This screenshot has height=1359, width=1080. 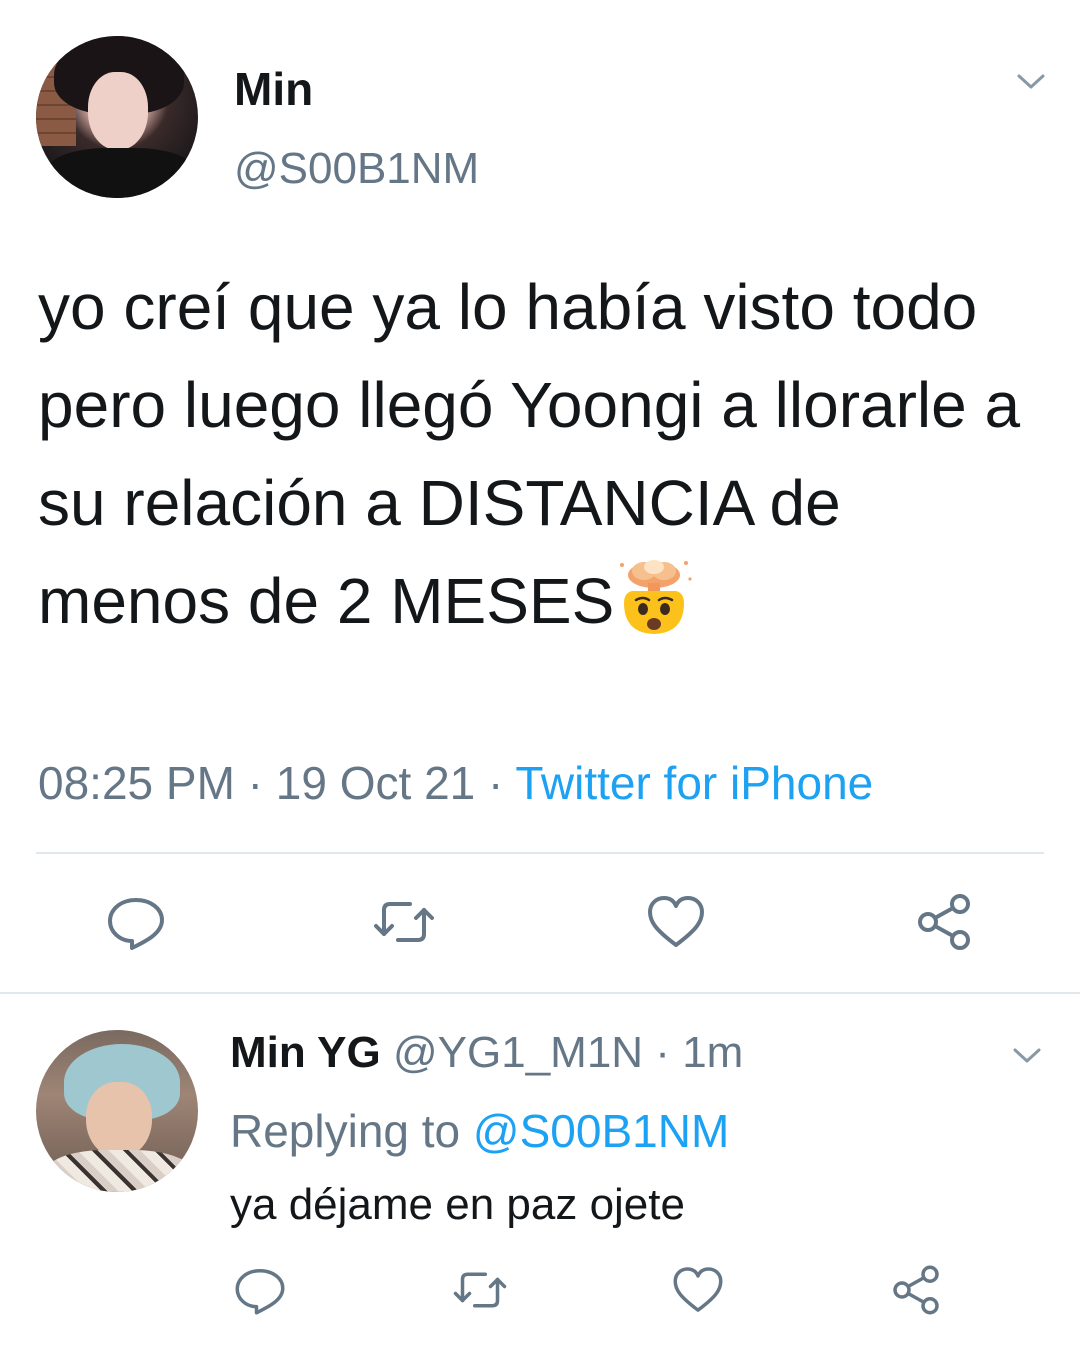 I want to click on tweet-source-link: Twitter for iPhone, so click(x=694, y=783).